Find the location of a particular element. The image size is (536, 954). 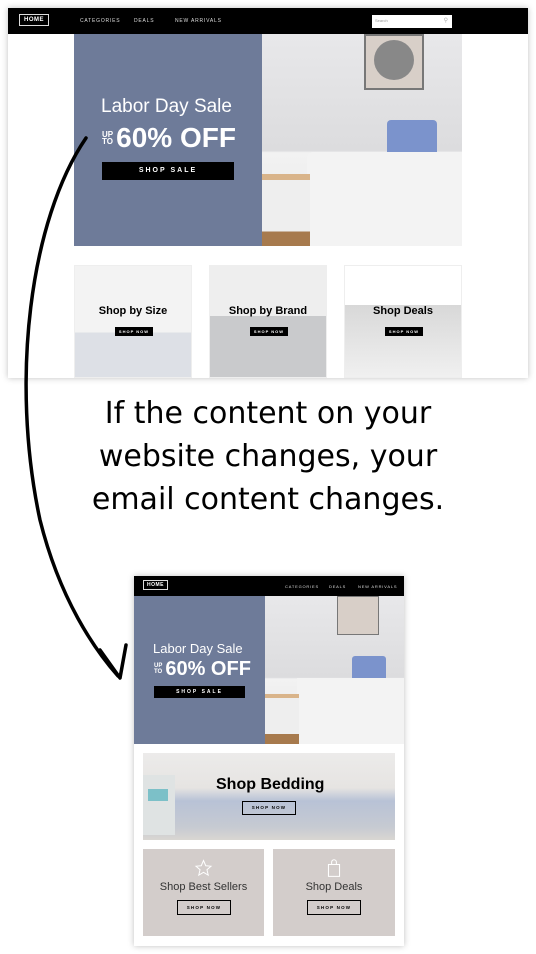

shop-deals-box: Shop Deals SHOP NOW is located at coordinates (334, 892).